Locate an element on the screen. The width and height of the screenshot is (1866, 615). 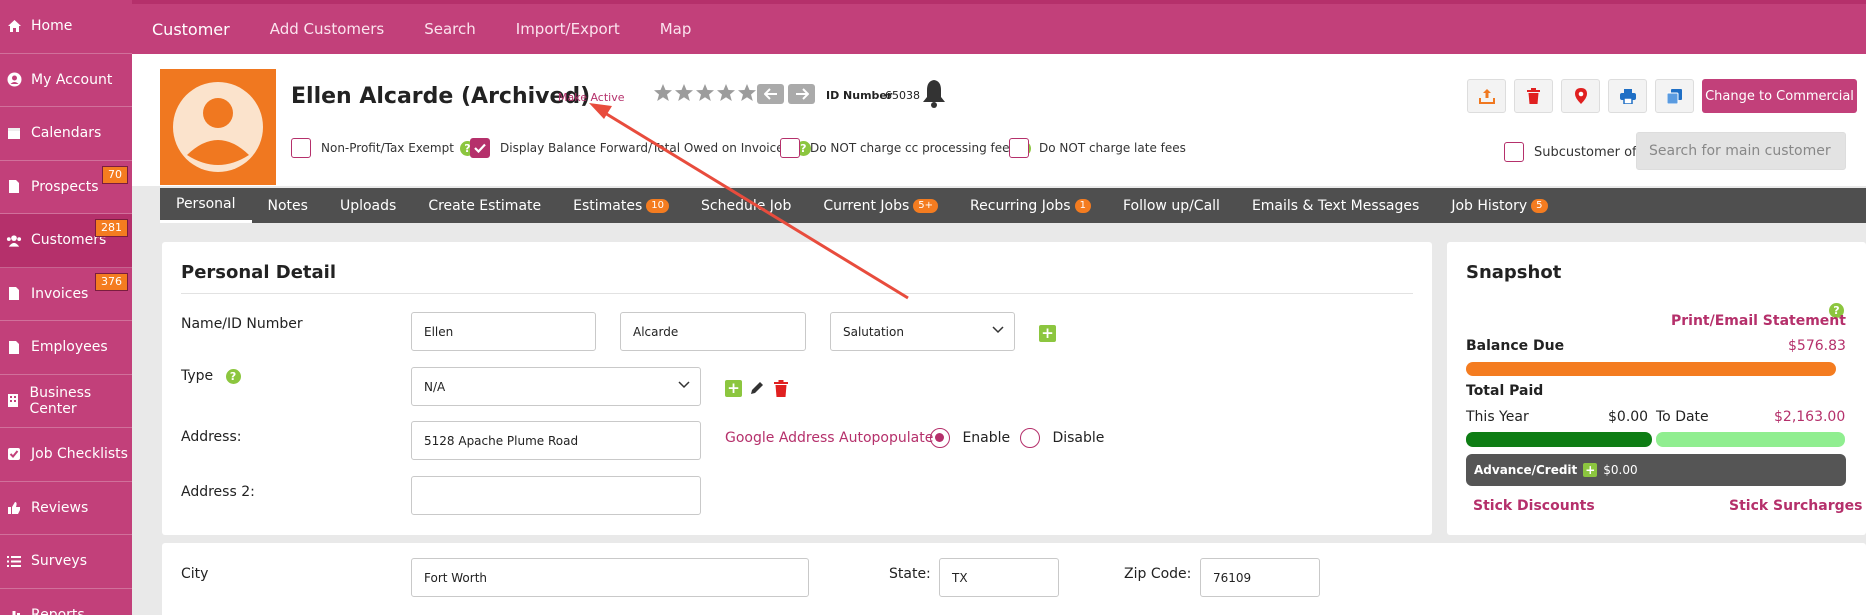
tab-notes: Notes is located at coordinates (288, 205).